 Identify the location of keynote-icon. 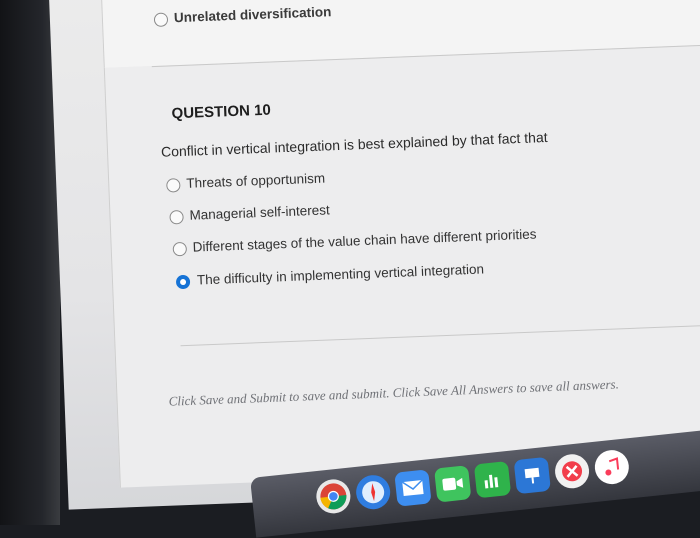
(532, 475).